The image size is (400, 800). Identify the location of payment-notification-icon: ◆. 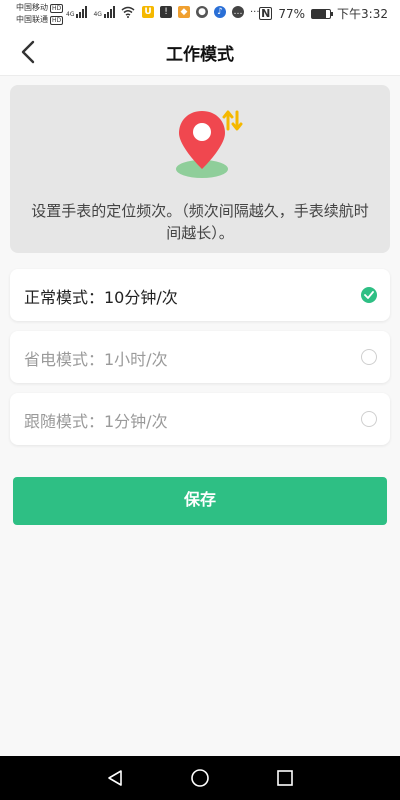
(184, 12).